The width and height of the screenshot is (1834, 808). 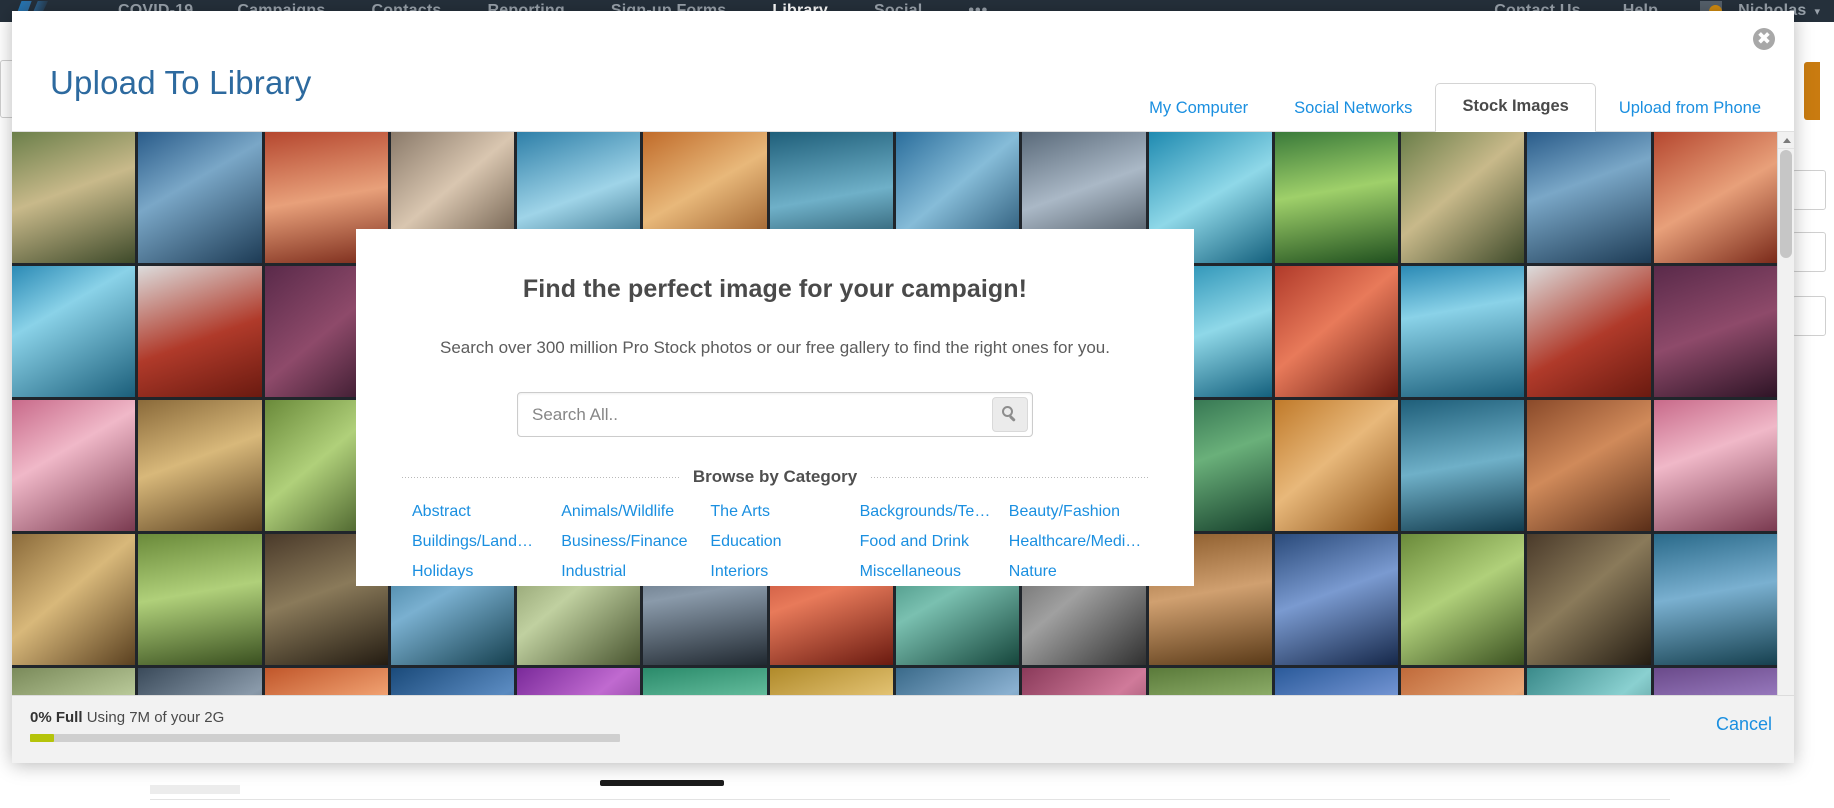 I want to click on background-bottom-strip, so click(x=917, y=787).